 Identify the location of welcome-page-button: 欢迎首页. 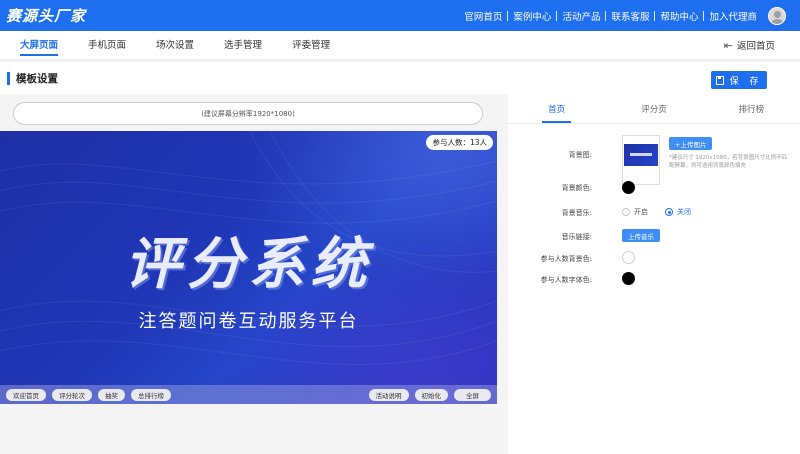
(26, 394).